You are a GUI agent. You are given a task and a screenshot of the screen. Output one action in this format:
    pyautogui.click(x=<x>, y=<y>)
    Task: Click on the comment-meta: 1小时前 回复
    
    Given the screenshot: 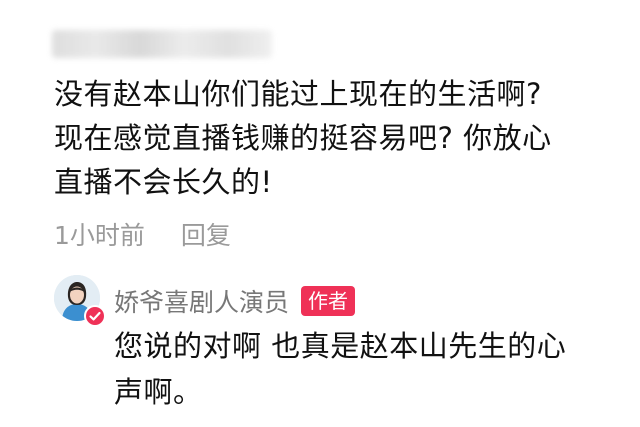 What is the action you would take?
    pyautogui.click(x=142, y=234)
    